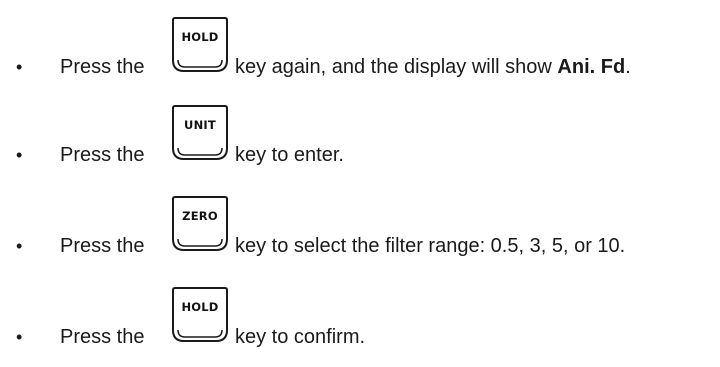 The height and width of the screenshot is (367, 720). Describe the element at coordinates (591, 67) in the screenshot. I see `display-text-emphasis: Ani. Fd` at that location.